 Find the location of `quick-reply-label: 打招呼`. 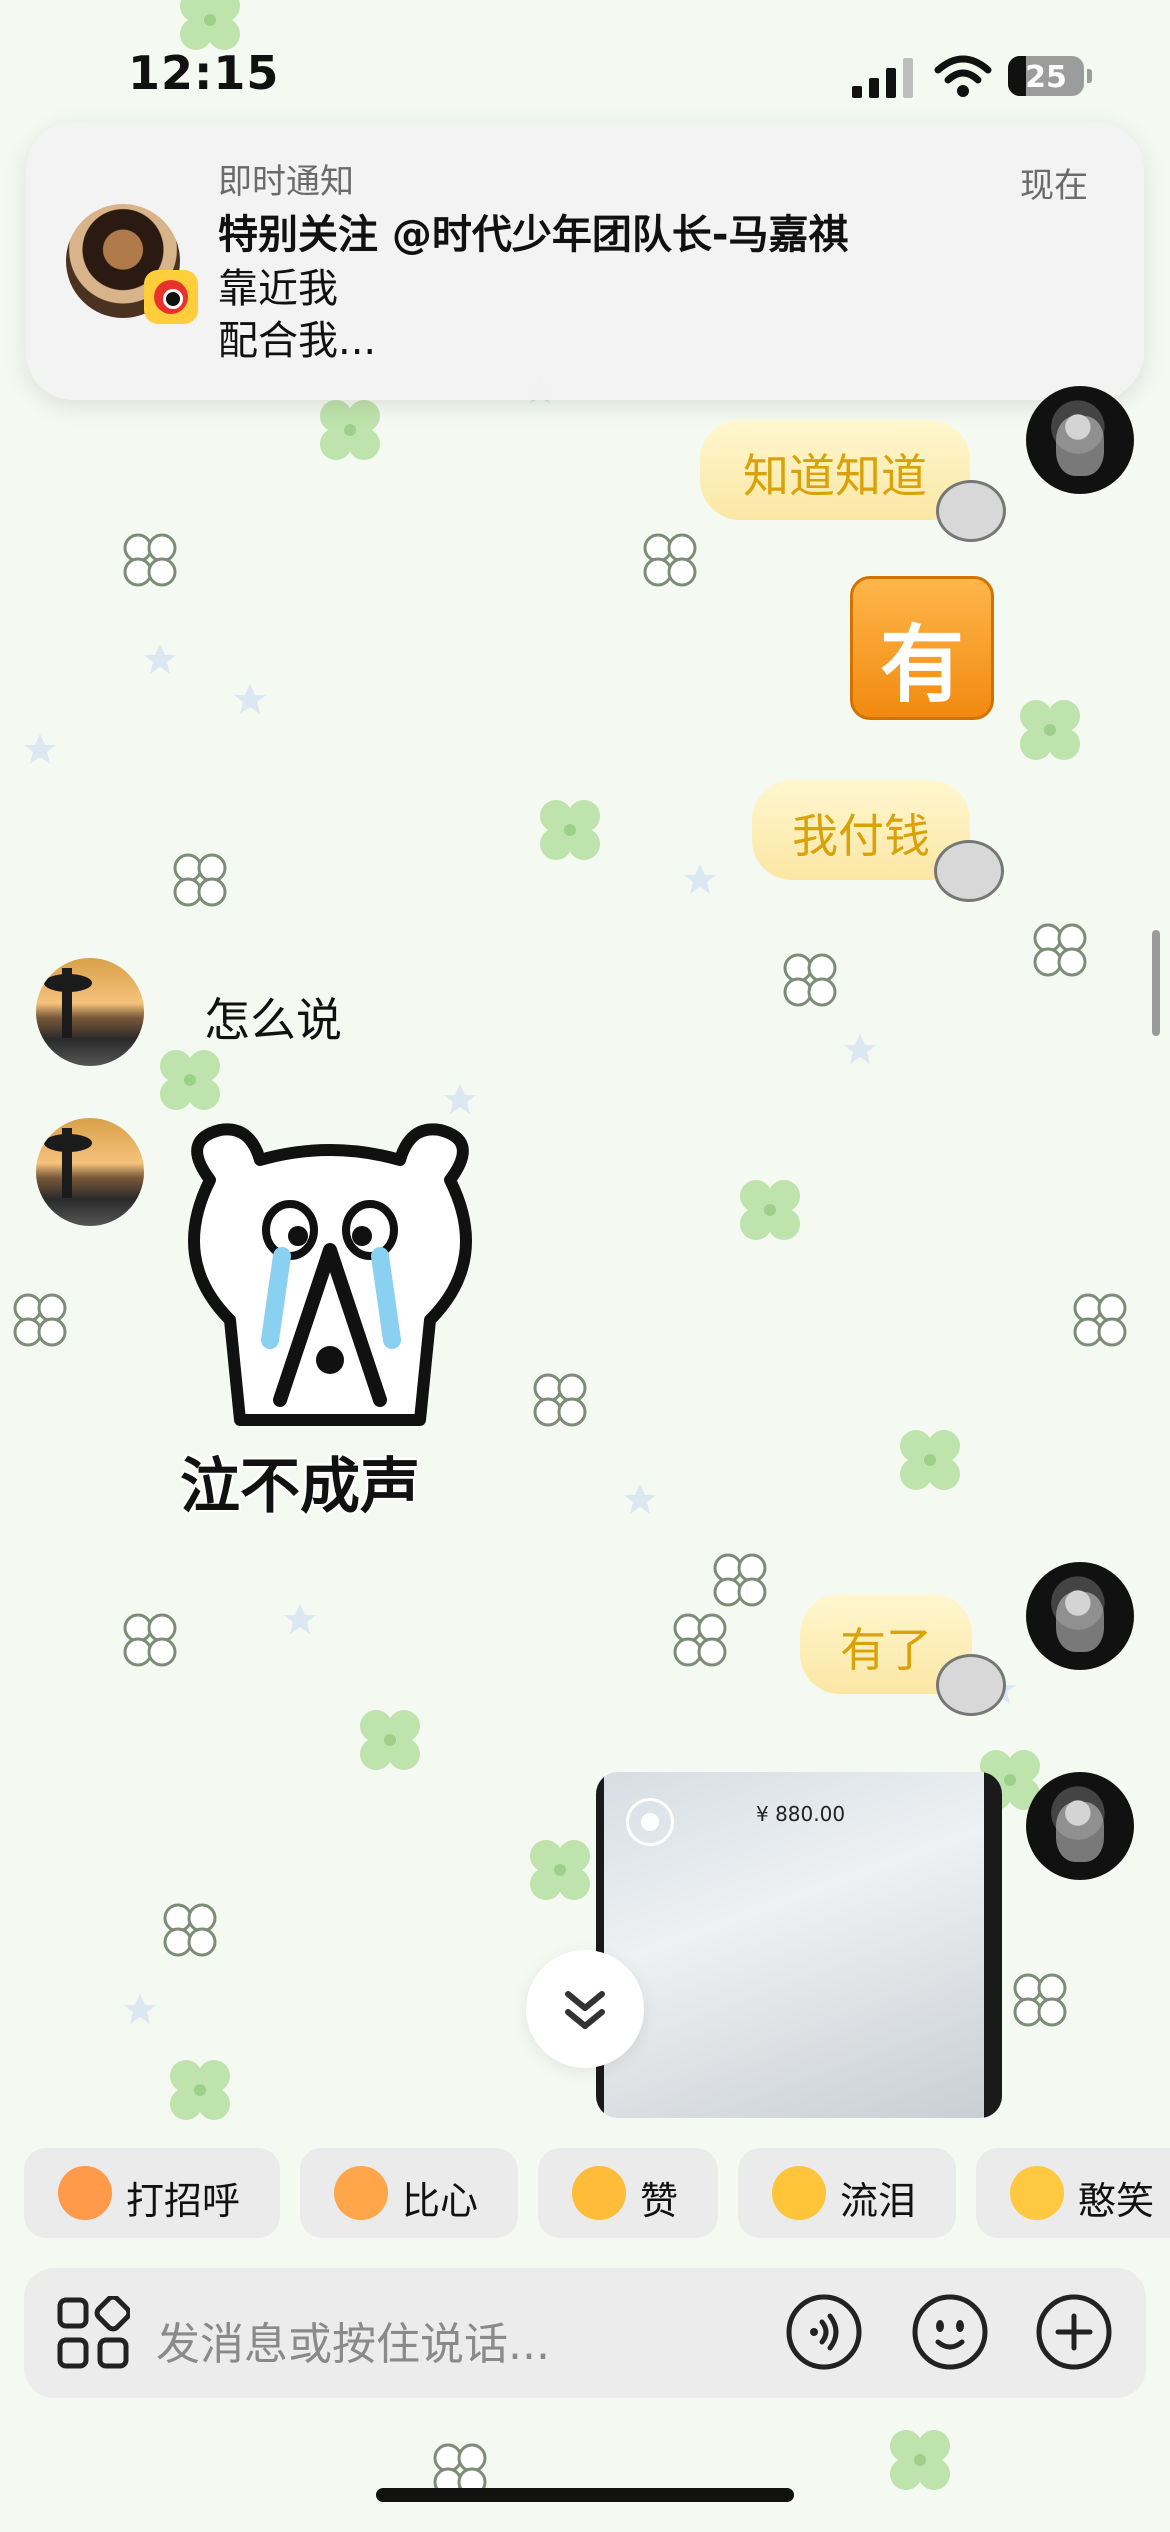

quick-reply-label: 打招呼 is located at coordinates (183, 2201).